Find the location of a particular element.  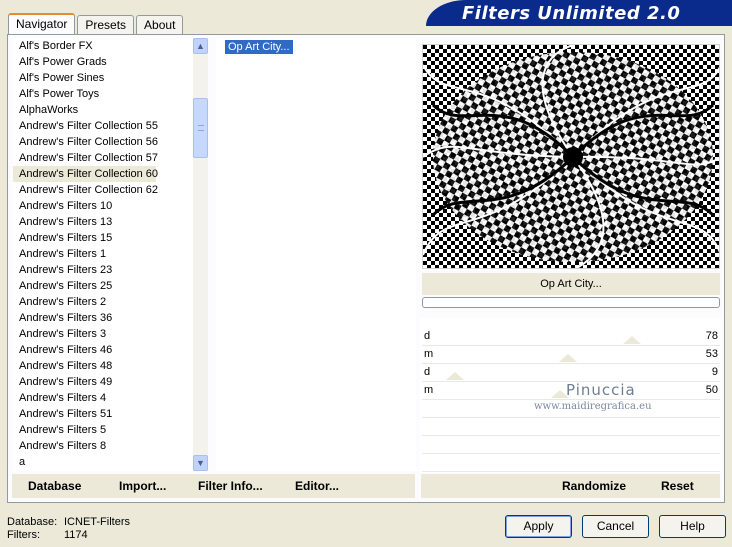

status-filters-label: Filters: is located at coordinates (23, 535).